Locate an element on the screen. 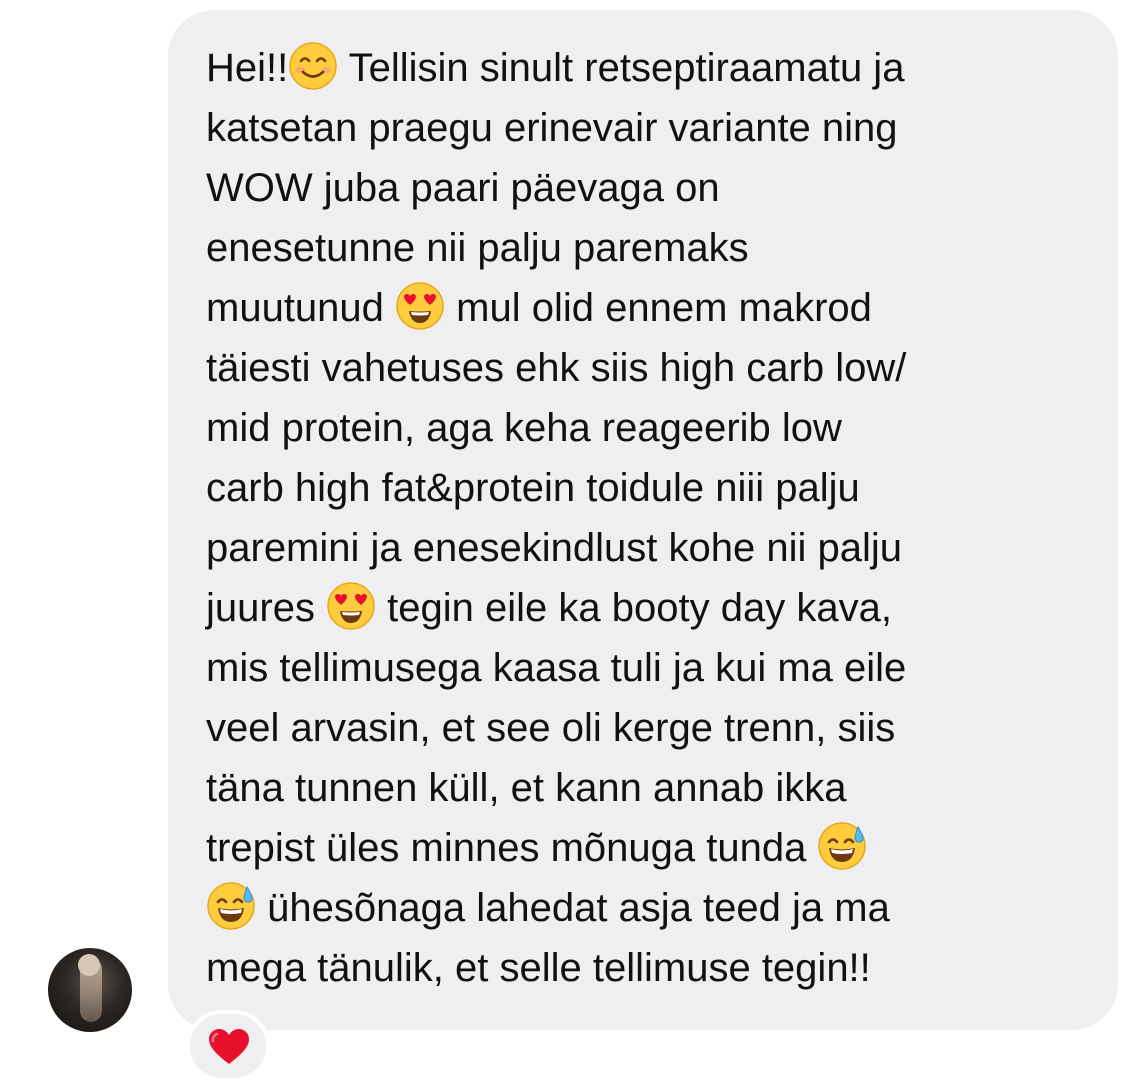  message-line-text: carb high fat&protein toidule niii palju is located at coordinates (533, 488).